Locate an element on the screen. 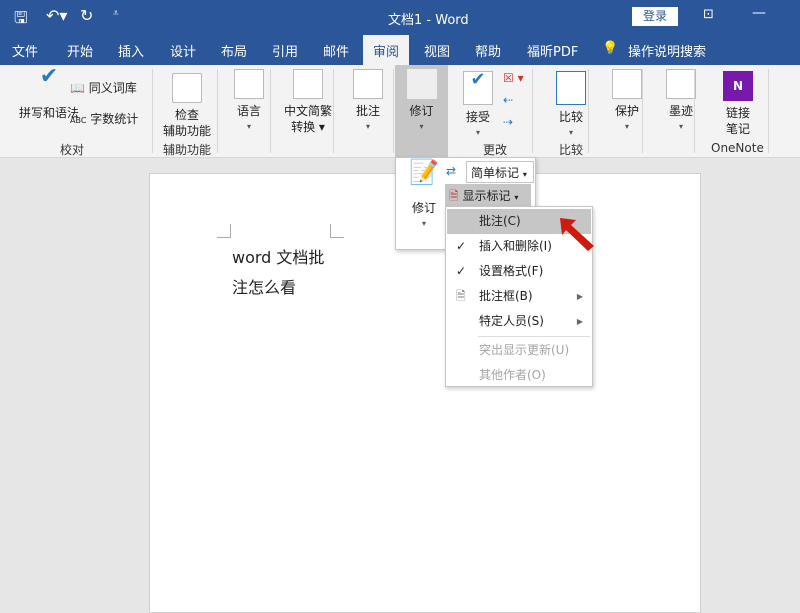  tab-insert: 插入 is located at coordinates (131, 50).